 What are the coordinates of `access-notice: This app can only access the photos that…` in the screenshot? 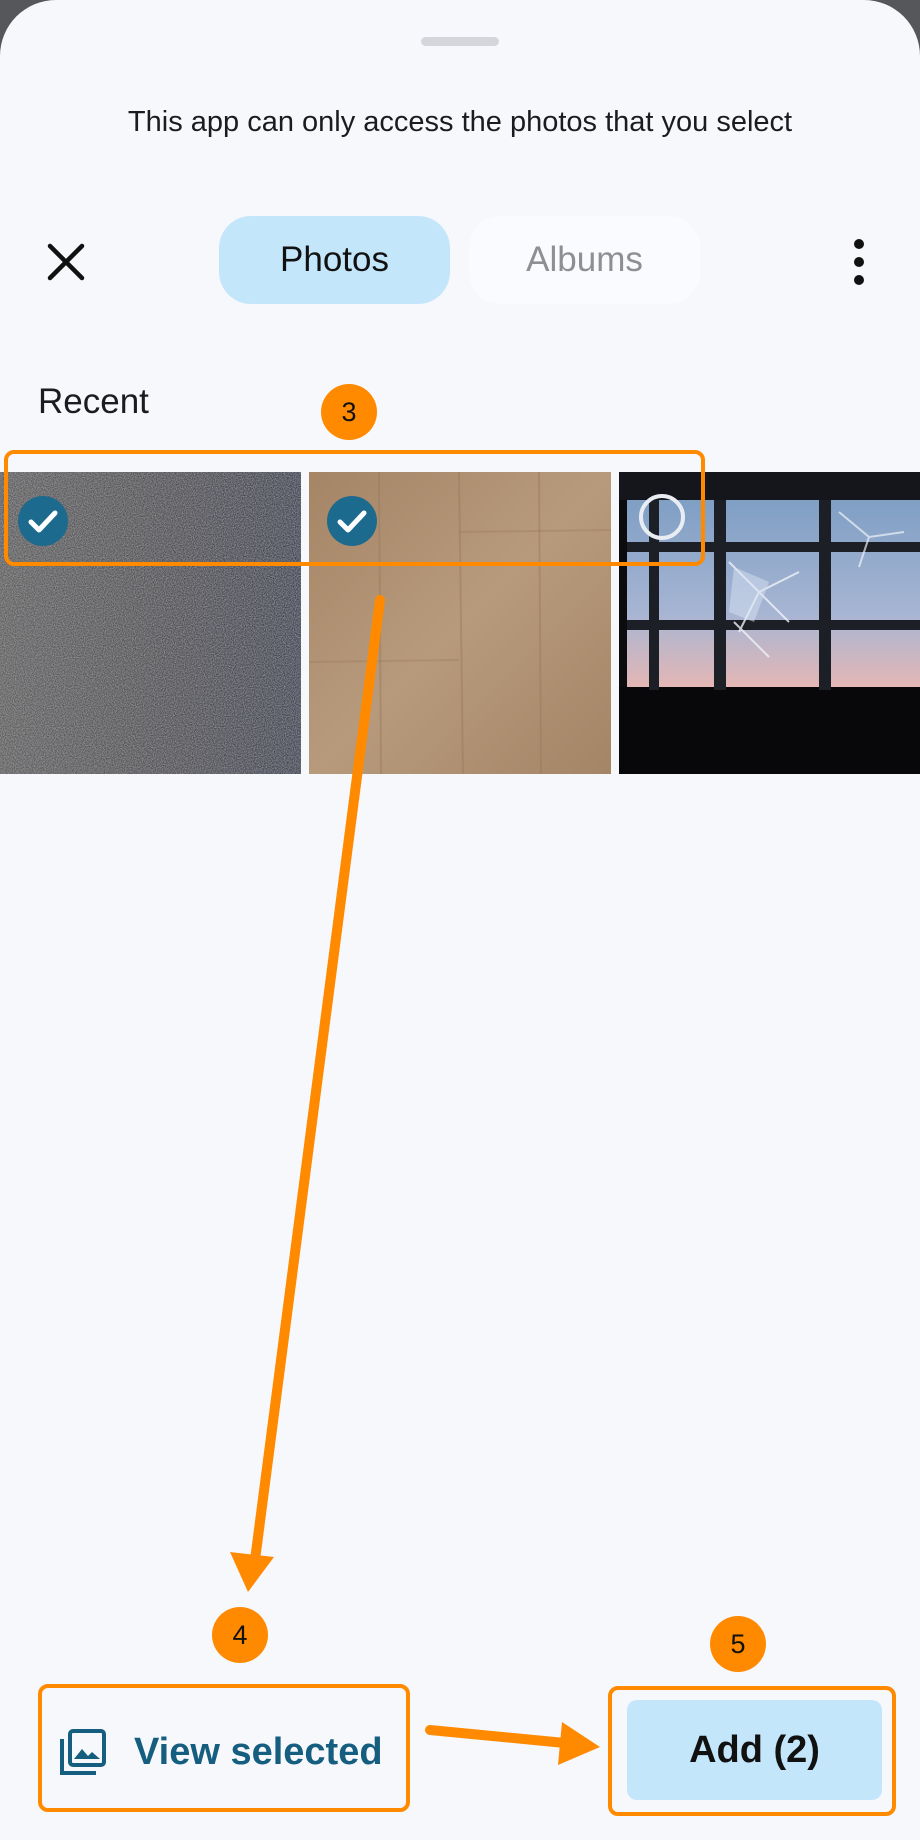 It's located at (460, 122).